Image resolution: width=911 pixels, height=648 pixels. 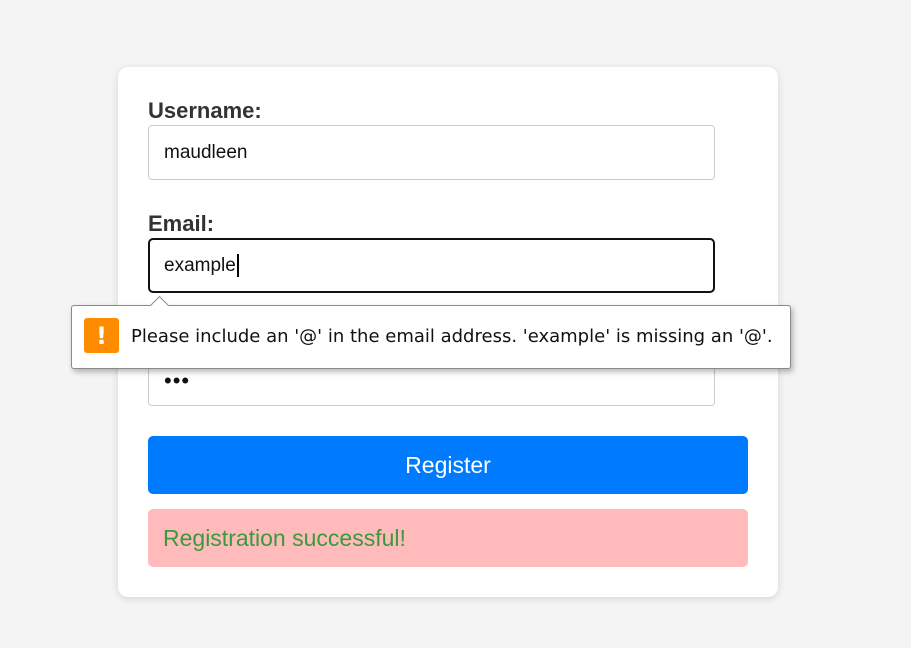 What do you see at coordinates (448, 465) in the screenshot?
I see `register-button: Register` at bounding box center [448, 465].